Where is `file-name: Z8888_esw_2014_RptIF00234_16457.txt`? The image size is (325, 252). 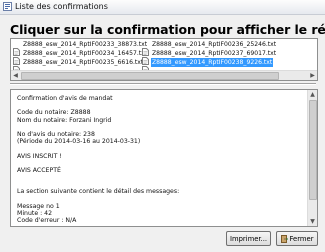
file-name: Z8888_esw_2014_RptIF00234_16457.txt is located at coordinates (85, 53).